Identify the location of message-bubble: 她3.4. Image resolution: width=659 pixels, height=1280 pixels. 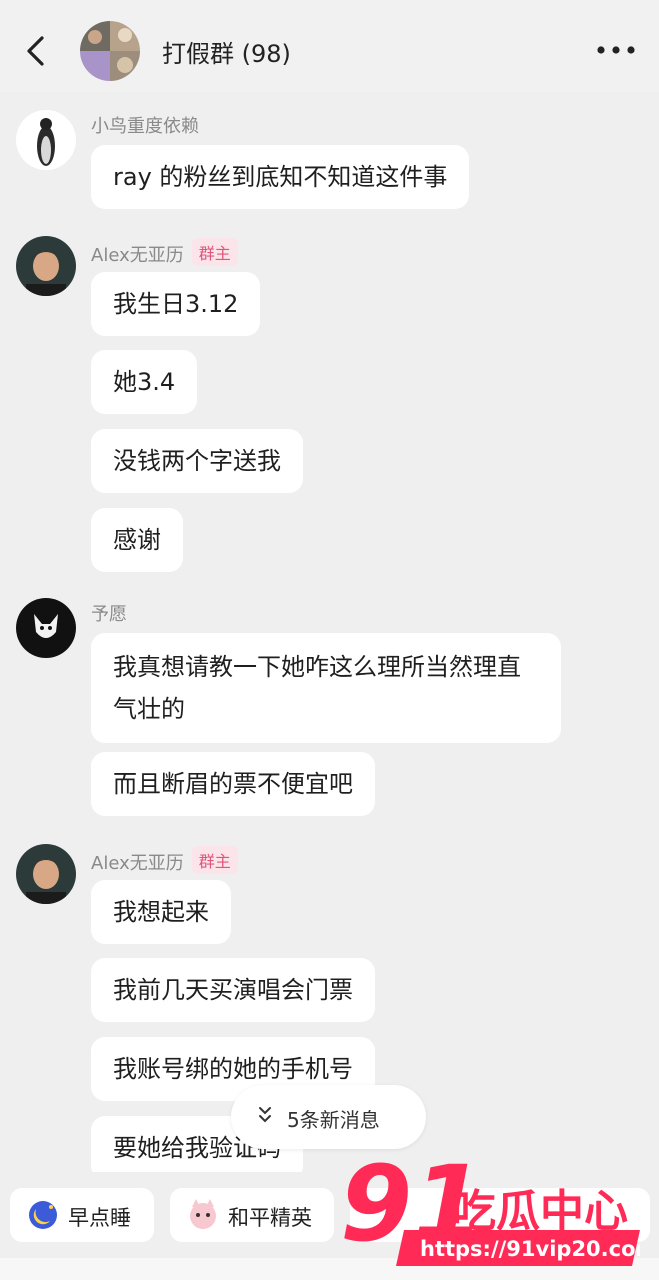
(144, 382).